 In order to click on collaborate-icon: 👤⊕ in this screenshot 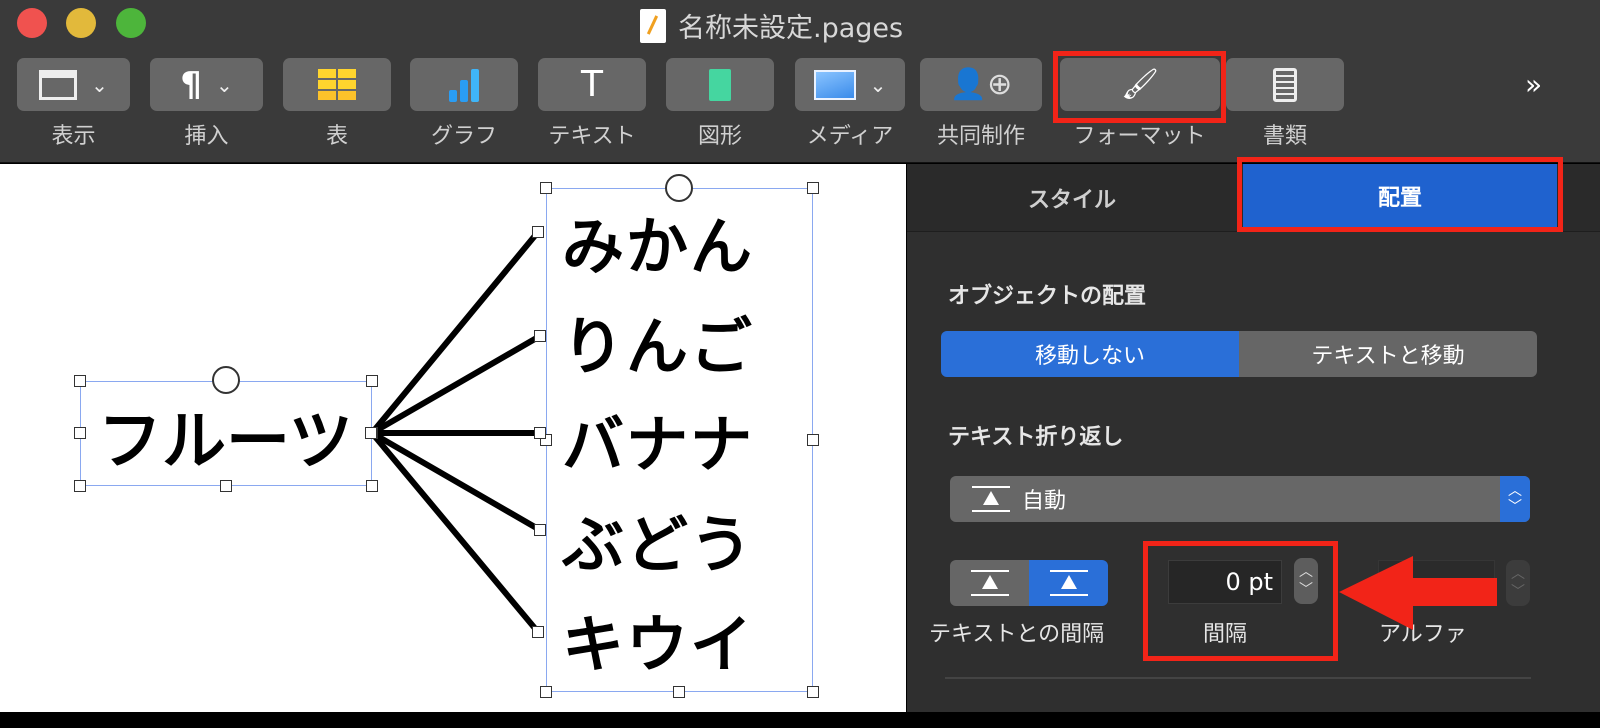, I will do `click(981, 84)`.